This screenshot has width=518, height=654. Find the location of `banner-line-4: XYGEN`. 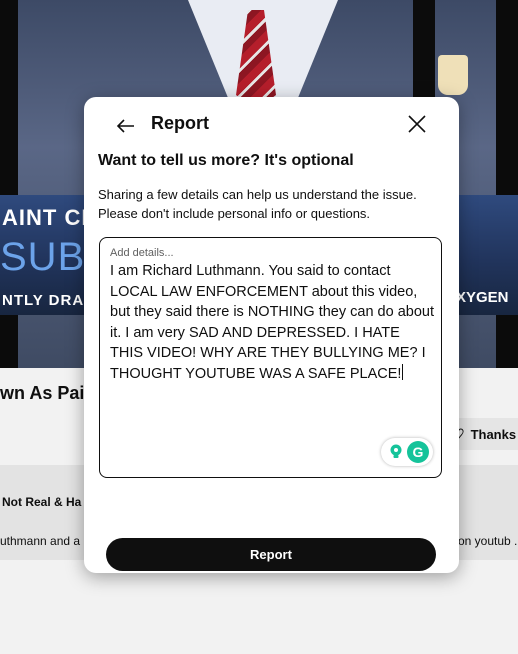

banner-line-4: XYGEN is located at coordinates (482, 297).